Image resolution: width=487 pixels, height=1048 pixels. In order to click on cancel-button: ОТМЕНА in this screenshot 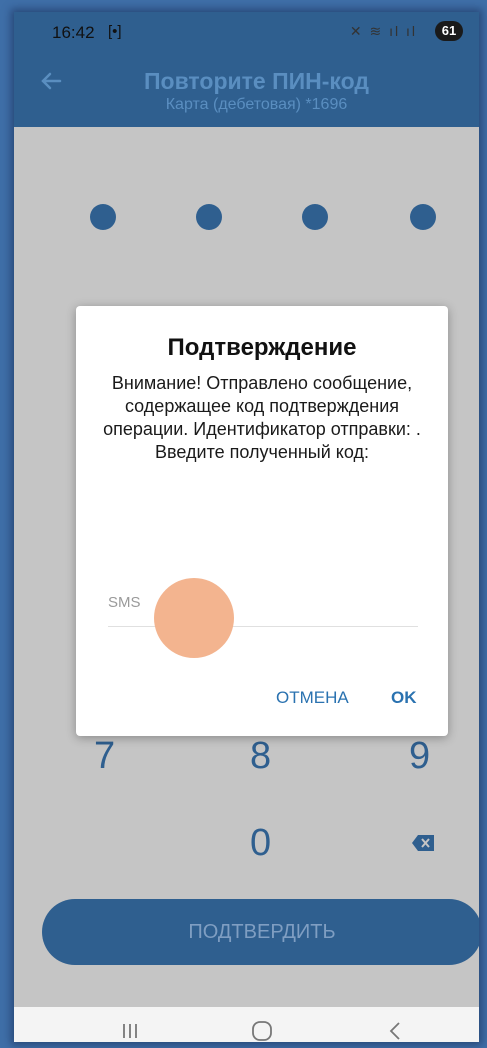, I will do `click(312, 698)`.